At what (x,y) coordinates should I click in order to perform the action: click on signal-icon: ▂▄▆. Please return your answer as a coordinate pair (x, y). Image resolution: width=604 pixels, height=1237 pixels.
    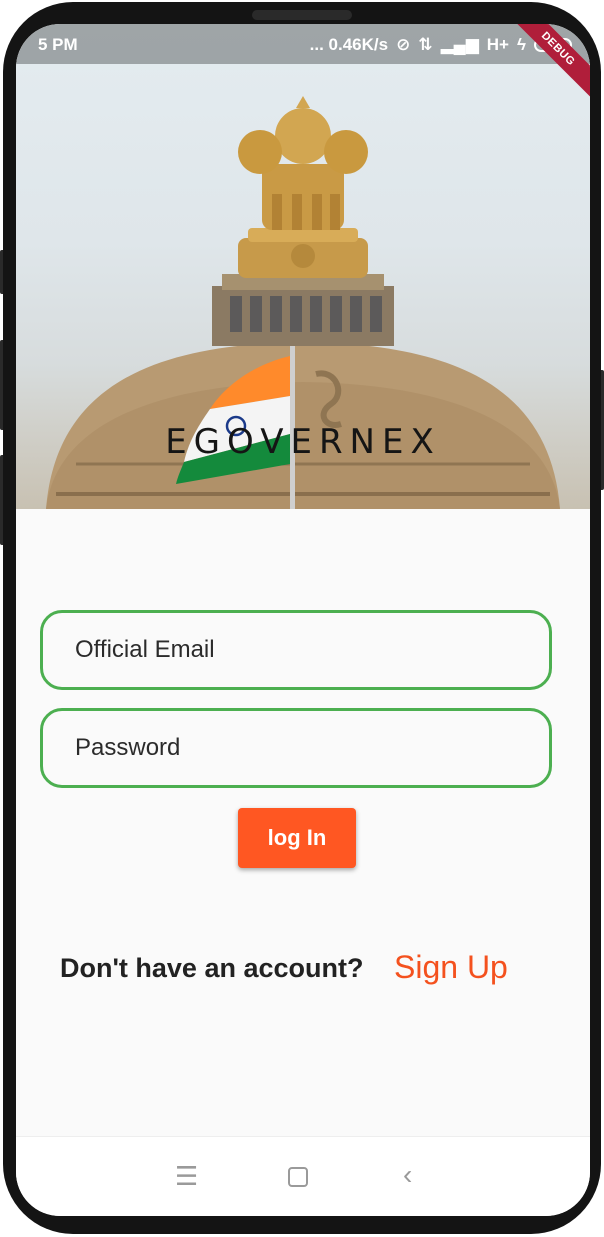
    Looking at the image, I should click on (459, 44).